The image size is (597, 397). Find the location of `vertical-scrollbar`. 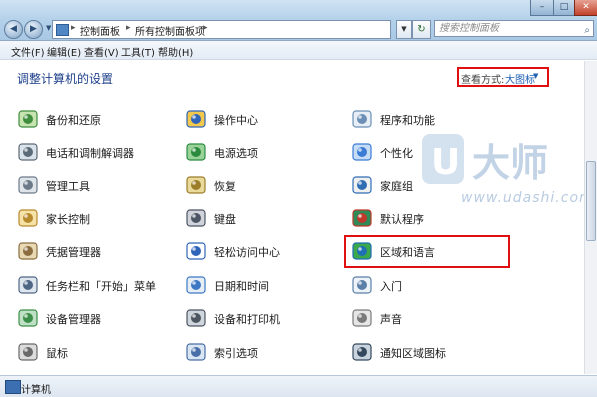

vertical-scrollbar is located at coordinates (590, 217).